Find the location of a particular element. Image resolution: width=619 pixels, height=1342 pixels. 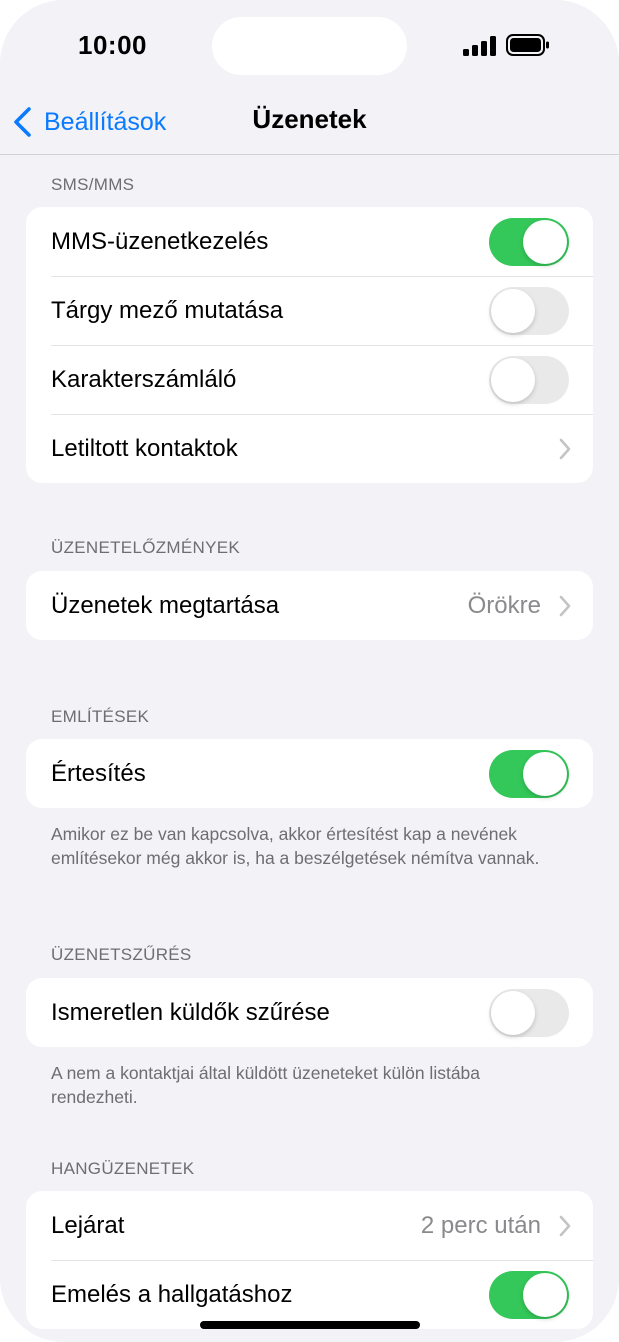

row-raise-to-listen: Emelés a hallgatáshoz is located at coordinates (309, 1294).